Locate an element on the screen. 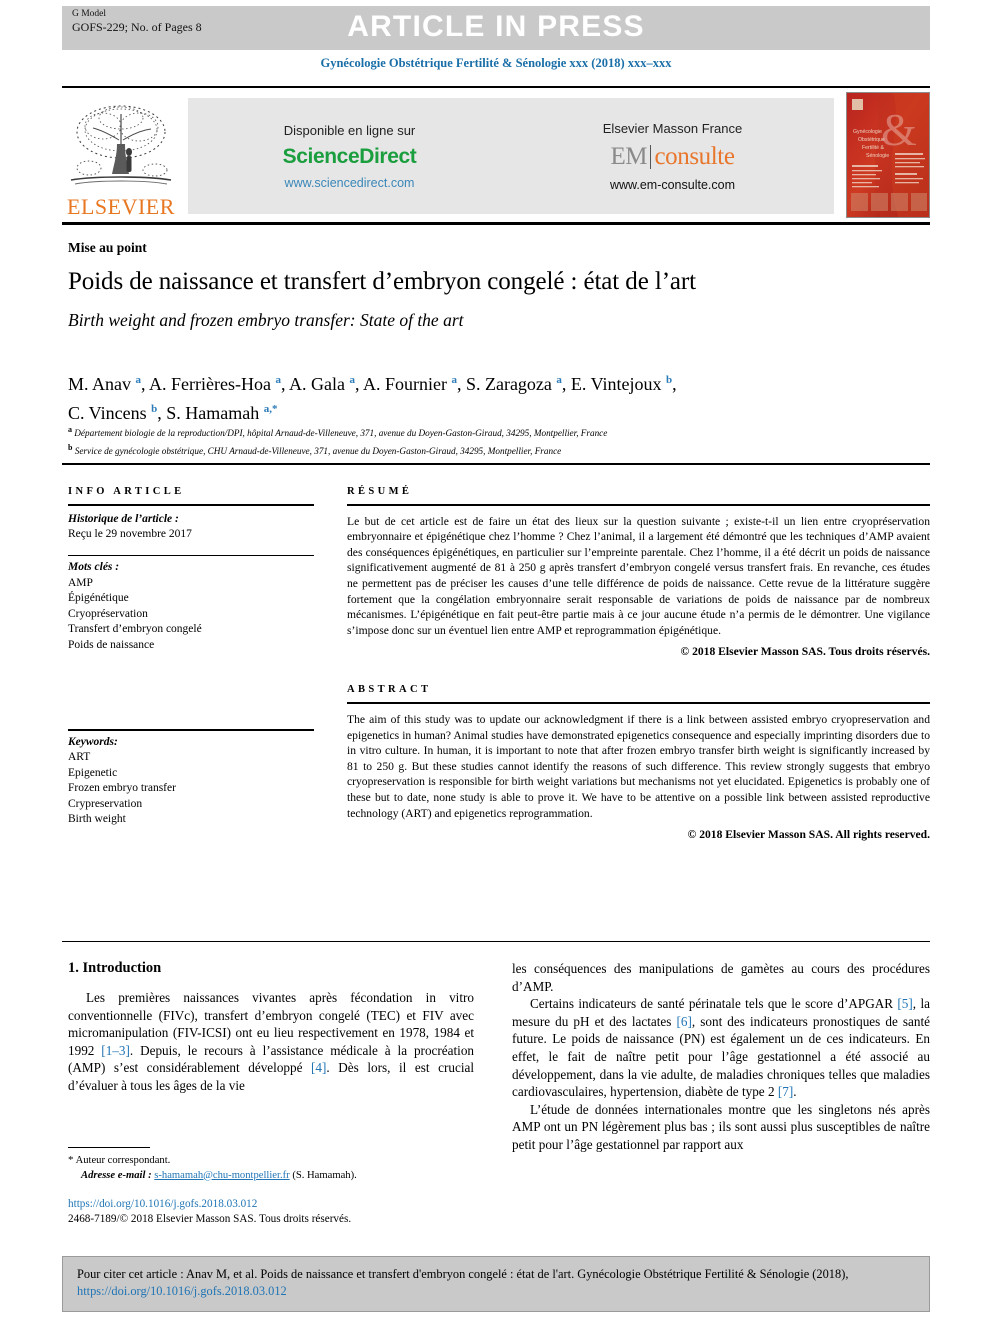  sciencedirect-logo-part1: Science is located at coordinates (321, 156).